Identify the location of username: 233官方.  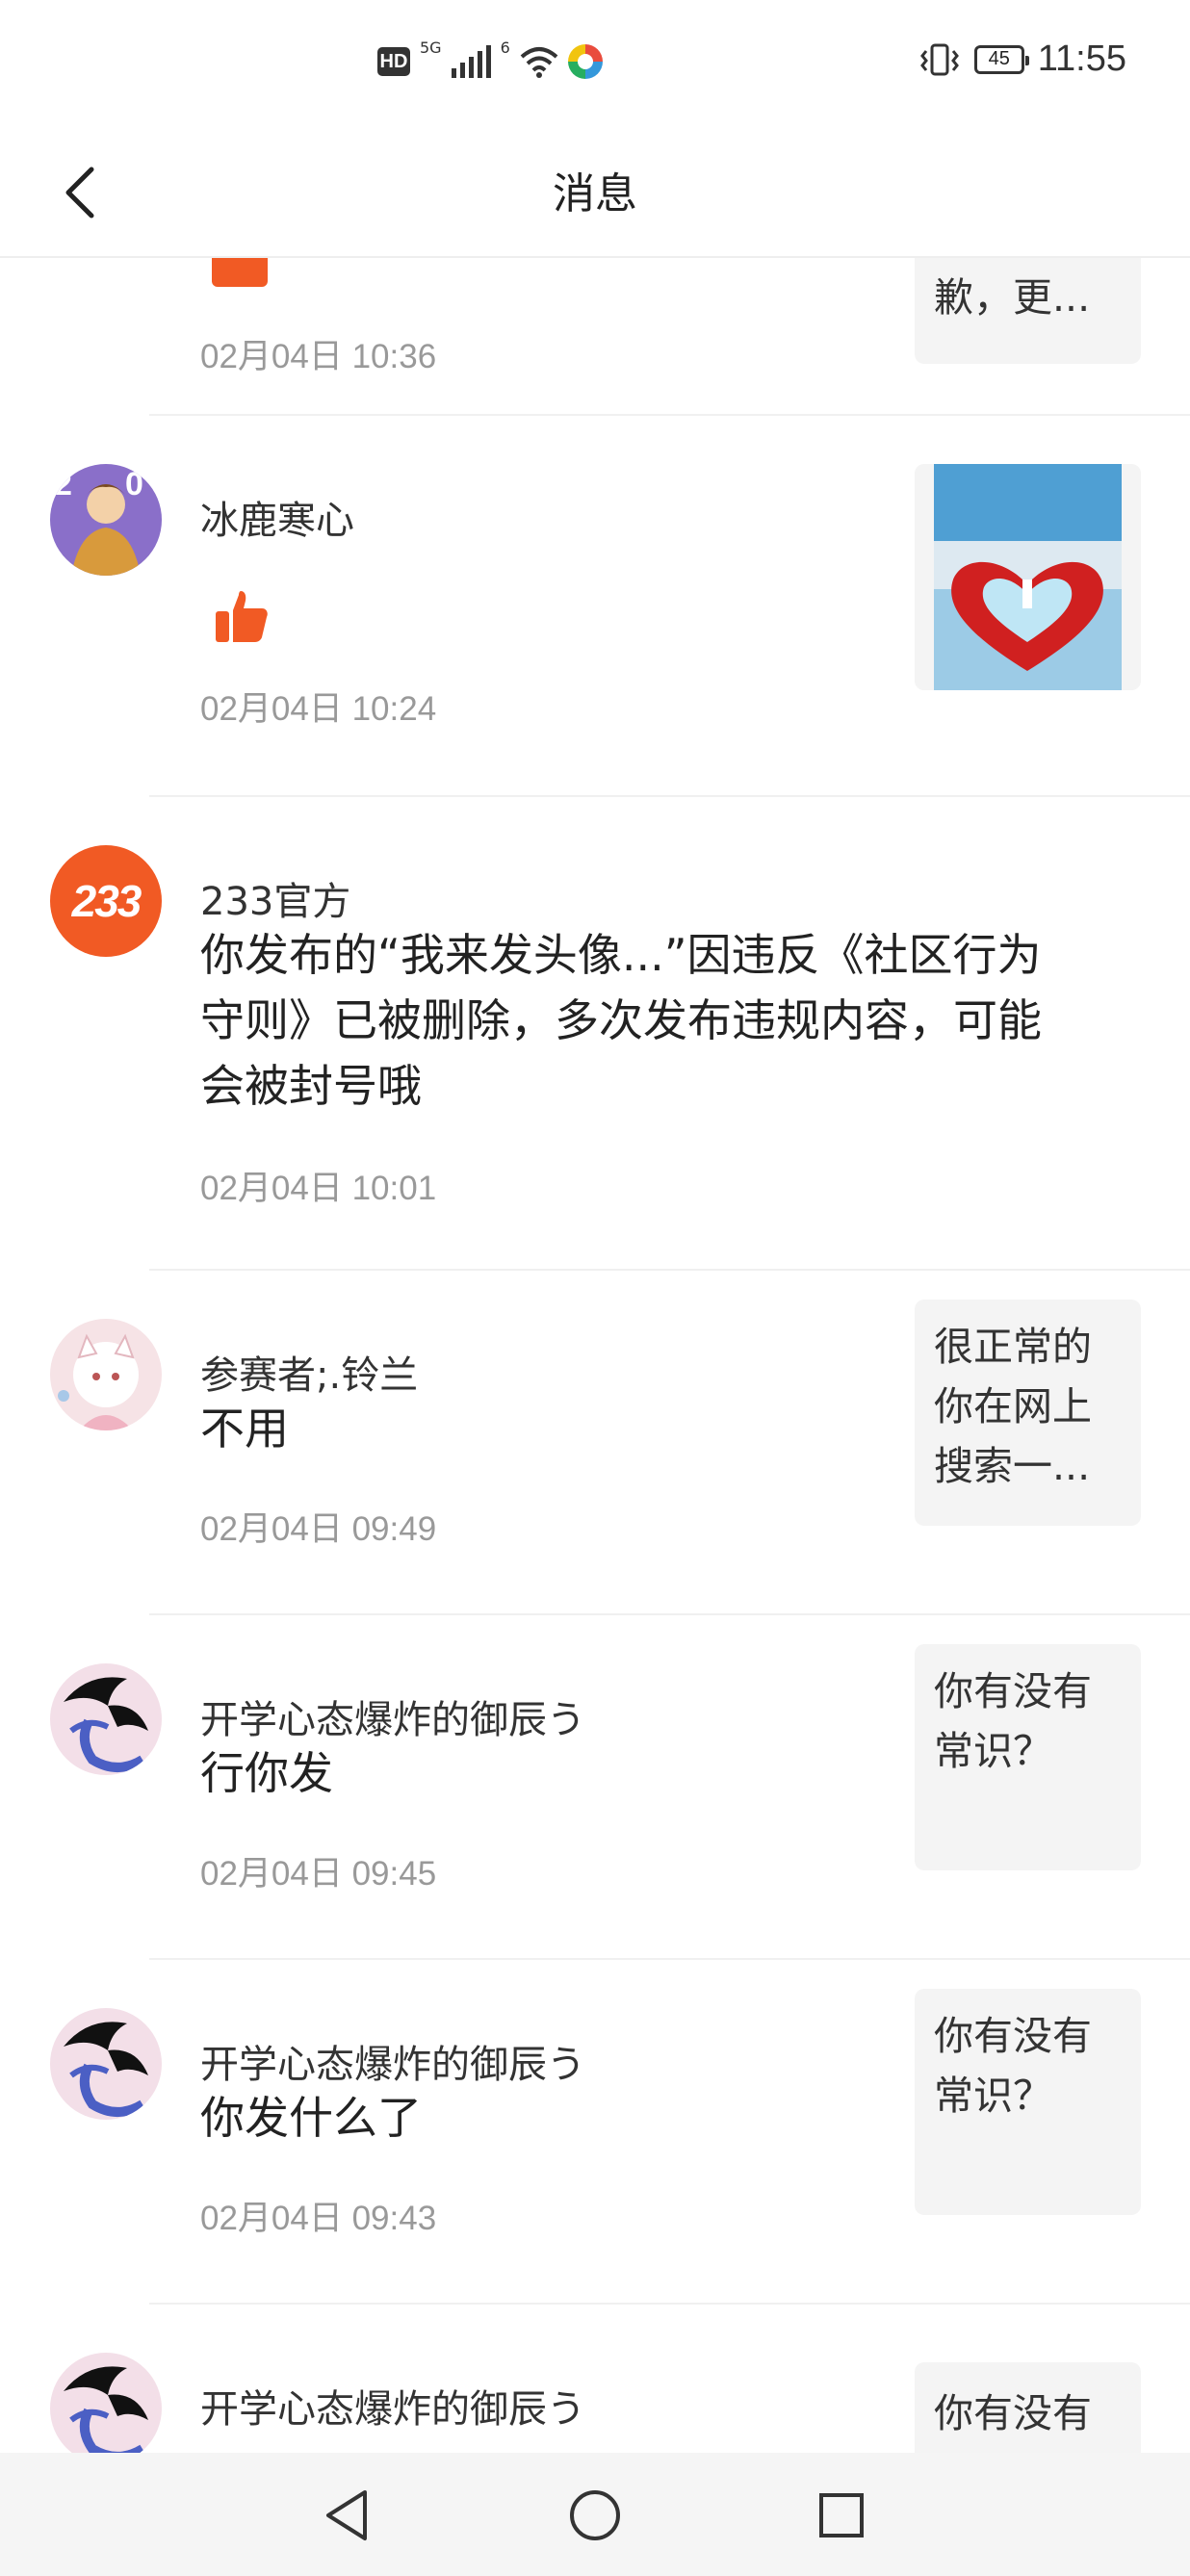
(275, 898).